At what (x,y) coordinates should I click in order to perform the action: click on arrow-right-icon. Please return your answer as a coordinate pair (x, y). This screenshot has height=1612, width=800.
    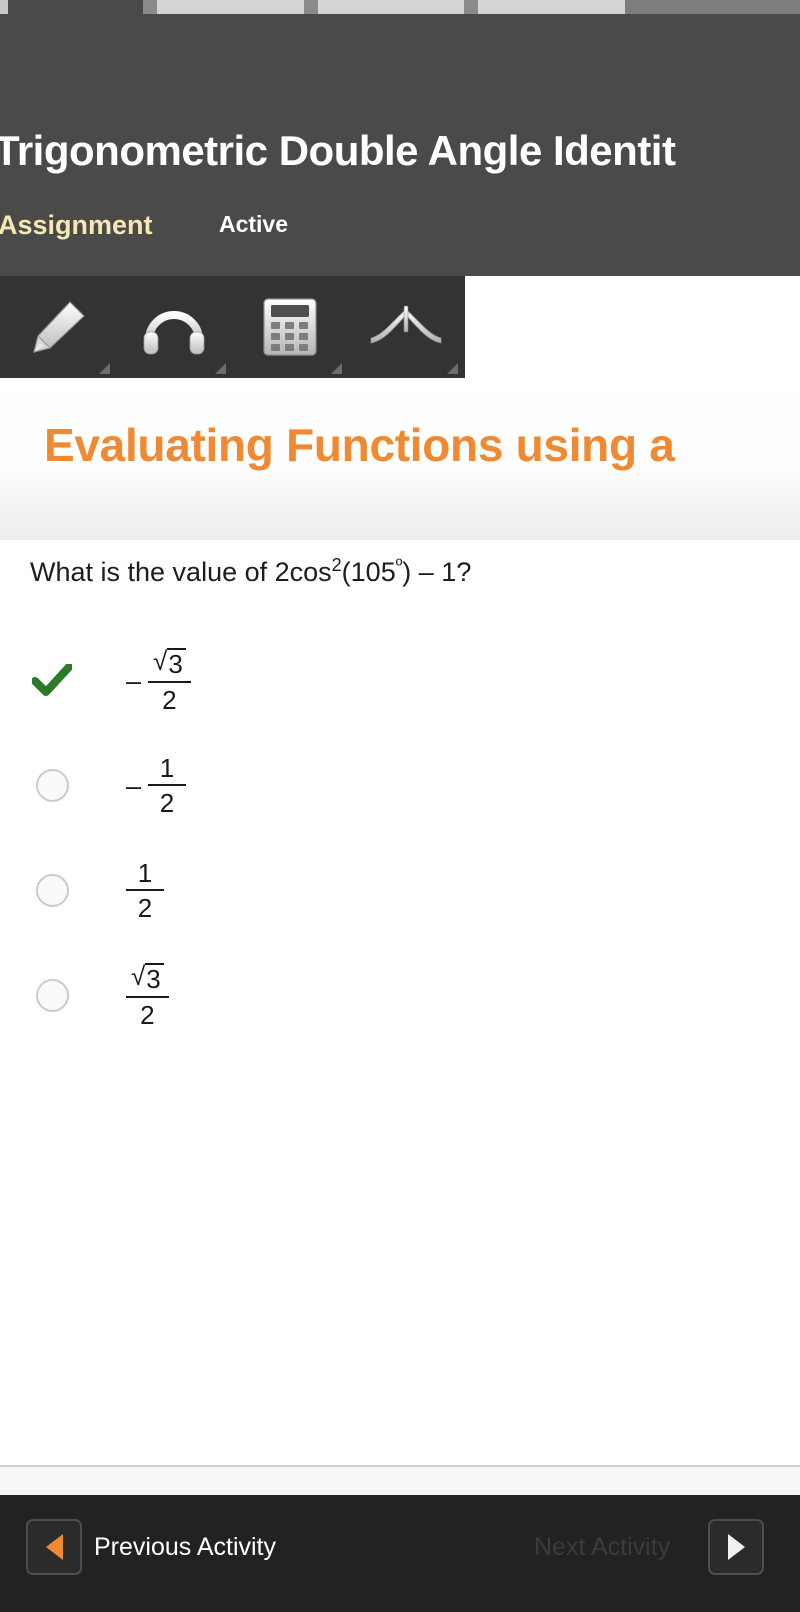
    Looking at the image, I should click on (736, 1547).